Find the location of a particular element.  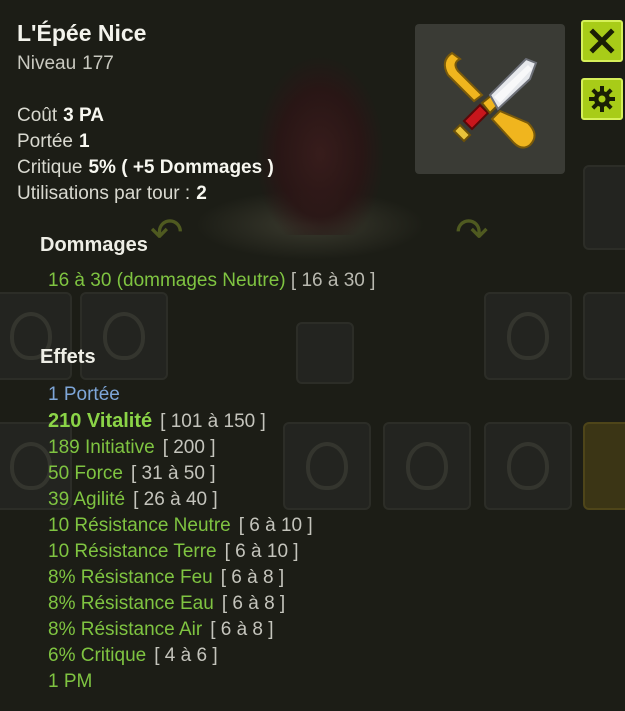

effect-row: 1 PM is located at coordinates (180, 682).